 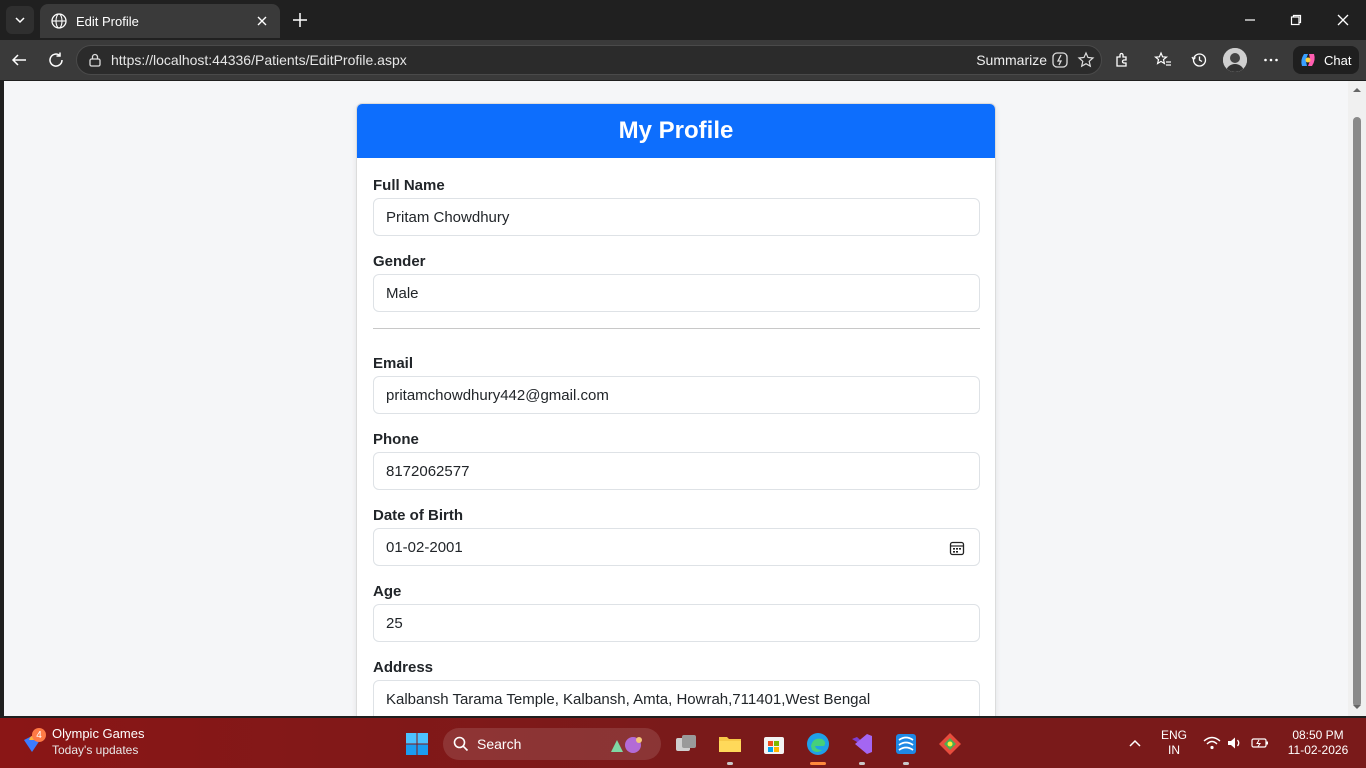 What do you see at coordinates (626, 745) in the screenshot?
I see `search-highlight-icon` at bounding box center [626, 745].